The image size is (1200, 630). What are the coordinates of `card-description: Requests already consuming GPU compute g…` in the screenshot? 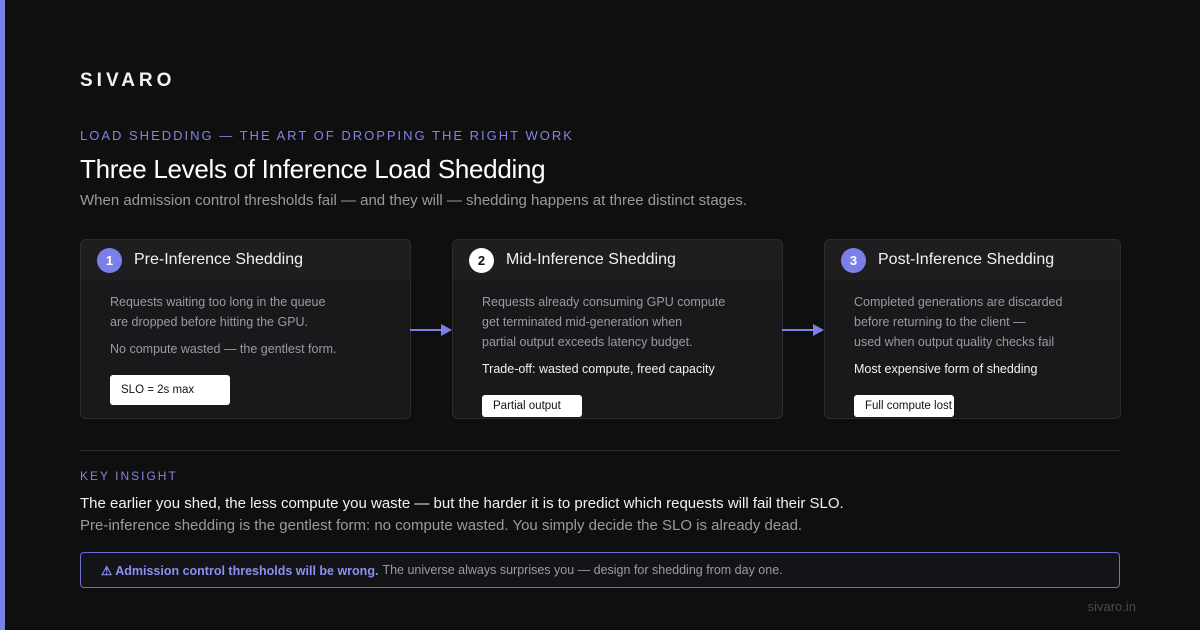 It's located at (604, 322).